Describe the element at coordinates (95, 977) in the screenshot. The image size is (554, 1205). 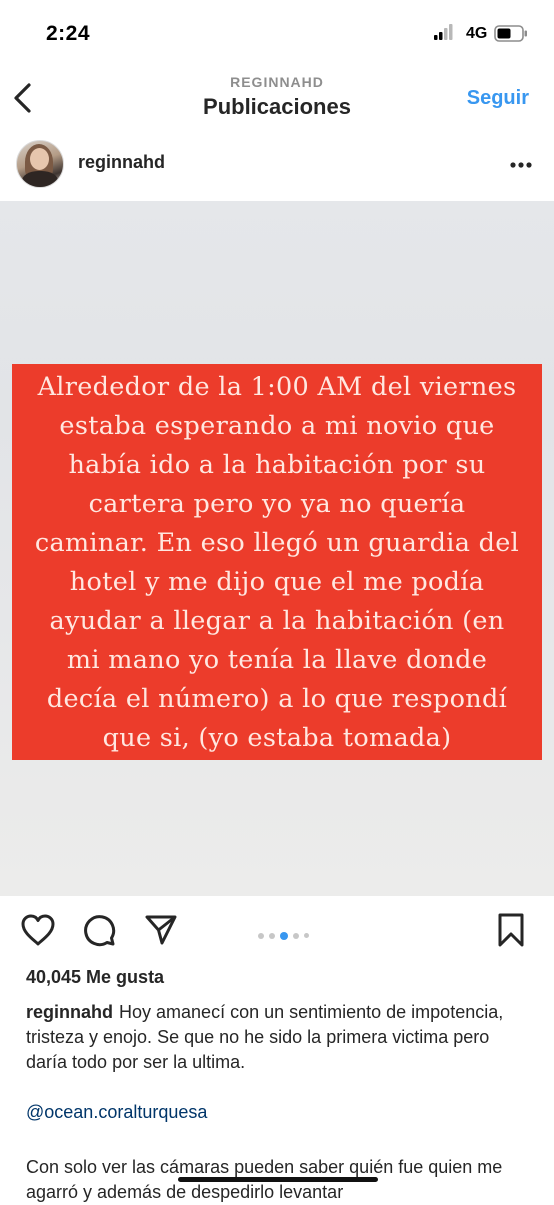
I see `likes-count: 40,045 Me gusta` at that location.